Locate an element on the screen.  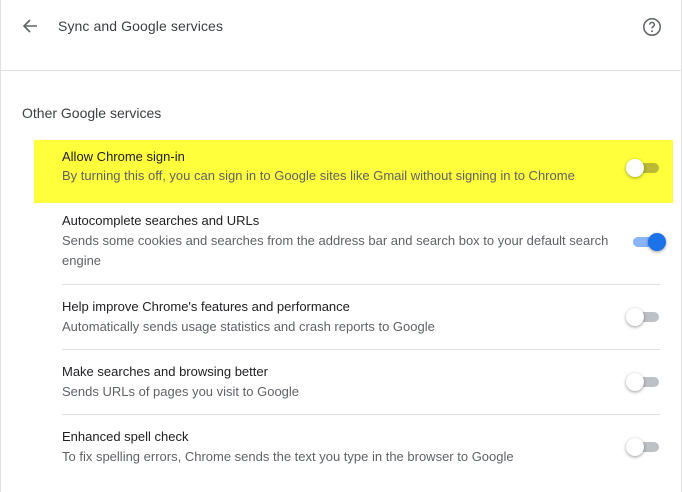
setting-description: Sends URLs of pages you visit to Google is located at coordinates (181, 391).